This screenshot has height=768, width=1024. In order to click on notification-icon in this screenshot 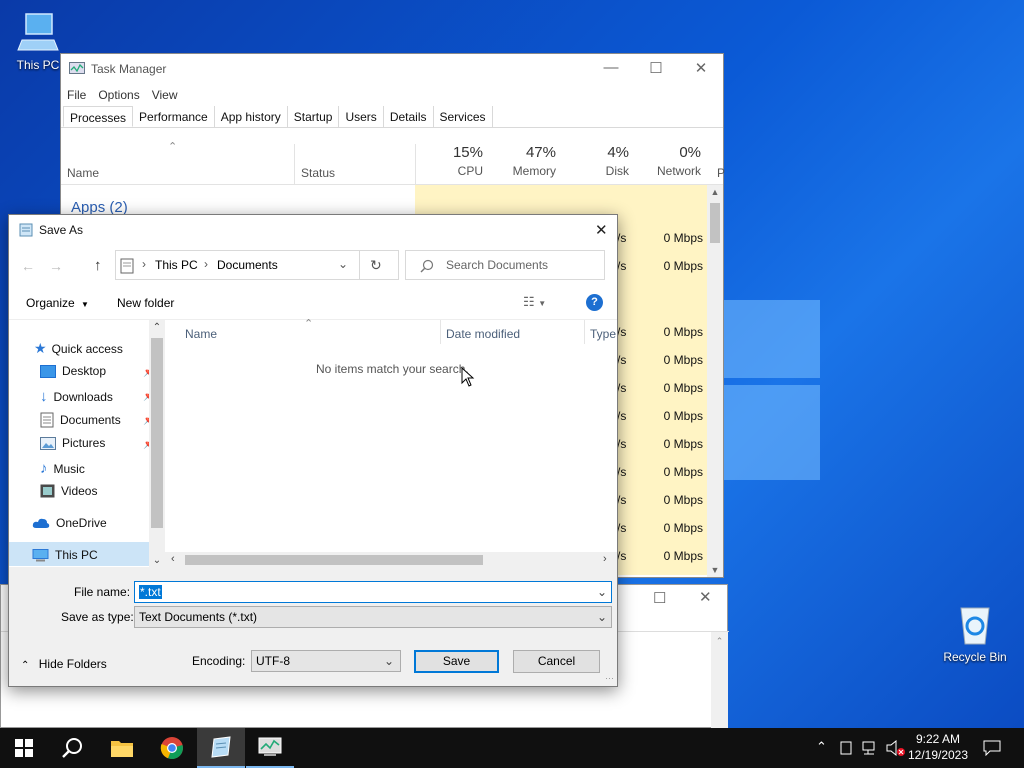, I will do `click(992, 748)`.